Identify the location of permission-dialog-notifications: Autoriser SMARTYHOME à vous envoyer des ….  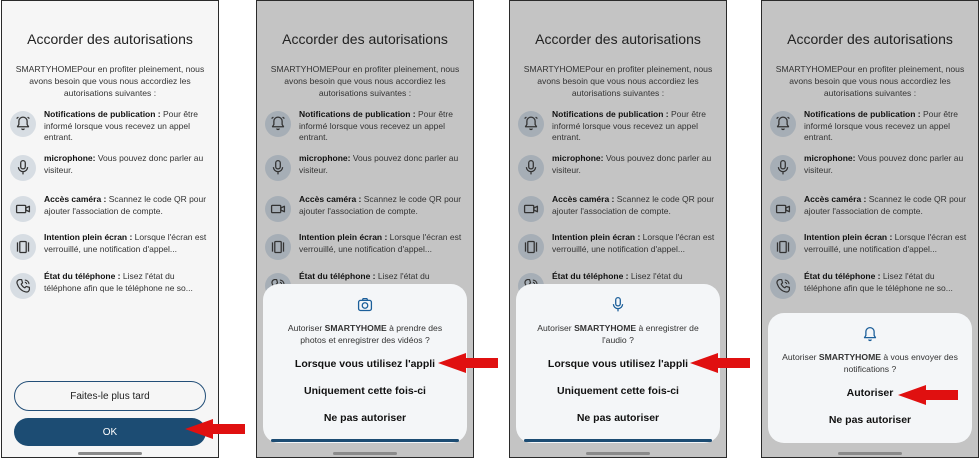
(870, 378).